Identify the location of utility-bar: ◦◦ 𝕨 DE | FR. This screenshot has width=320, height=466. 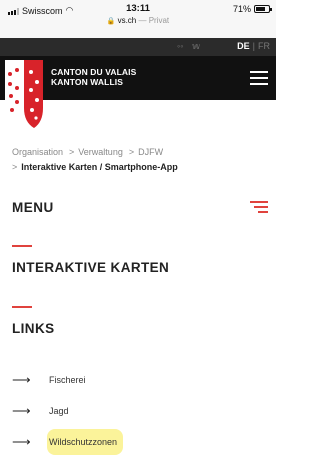
(138, 47).